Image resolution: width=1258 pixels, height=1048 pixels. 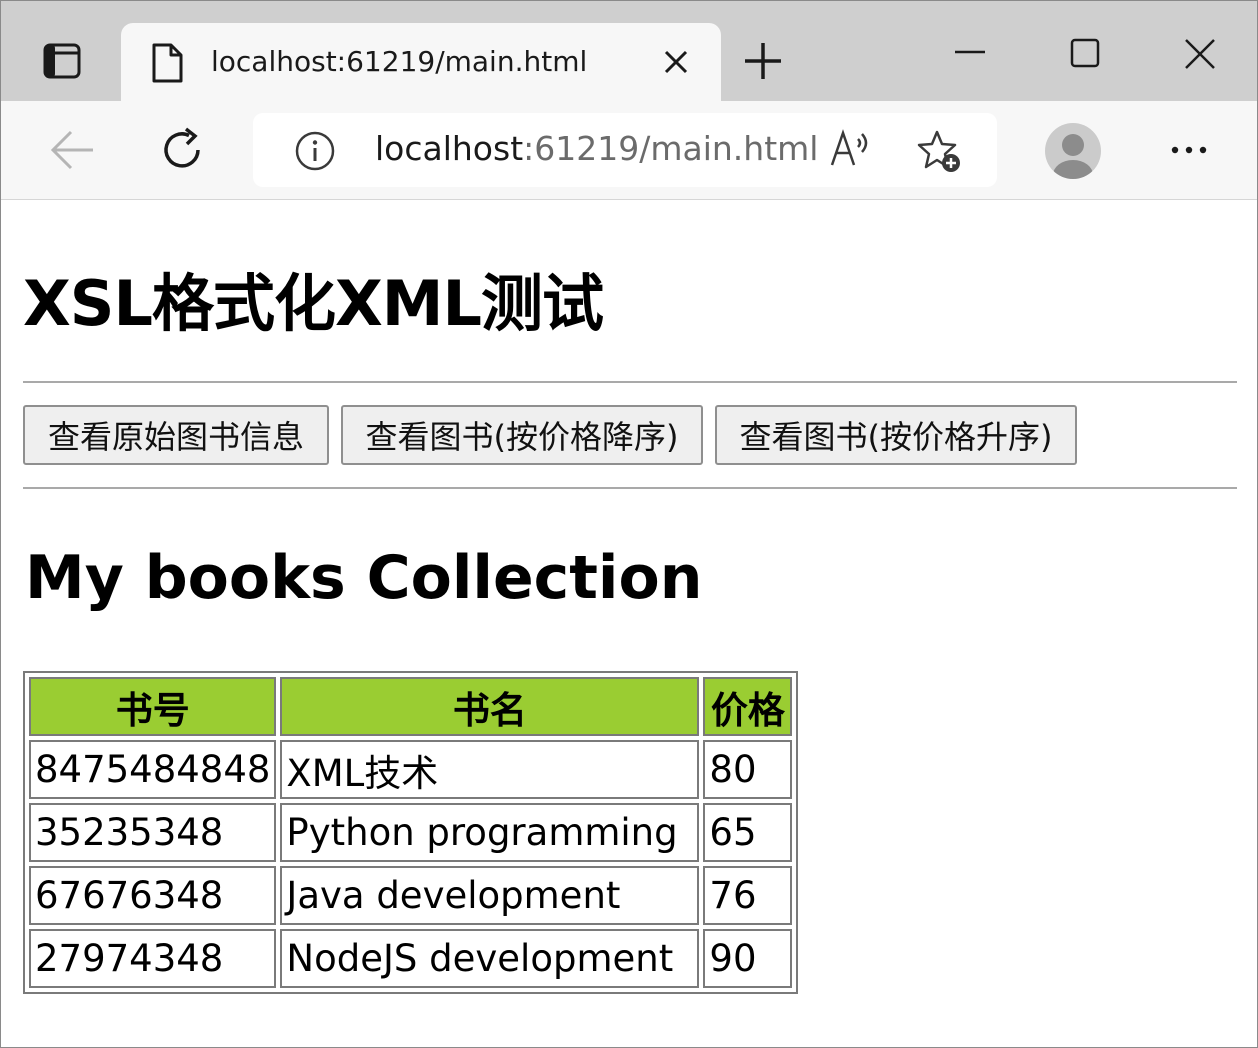 I want to click on new-tab-icon, so click(x=763, y=63).